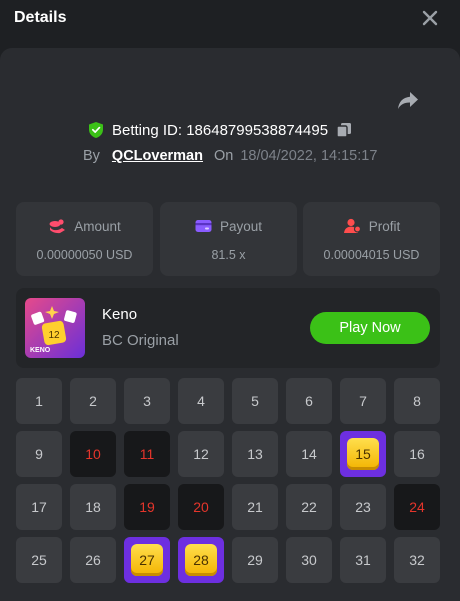 The width and height of the screenshot is (460, 601). I want to click on keno-number-21: 21, so click(255, 507).